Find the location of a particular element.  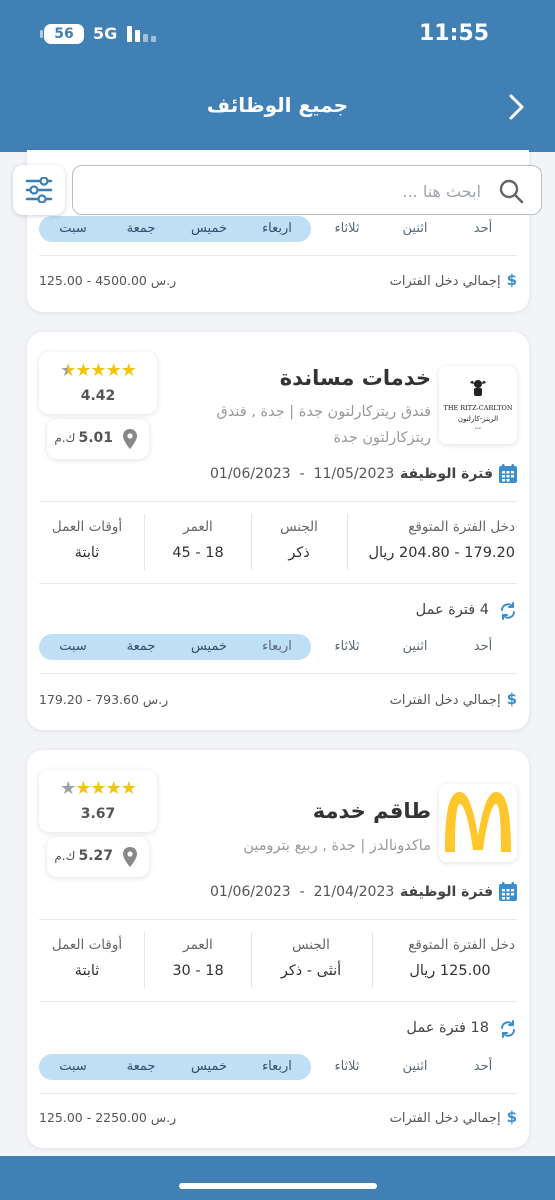

network-label: 5G is located at coordinates (105, 33).